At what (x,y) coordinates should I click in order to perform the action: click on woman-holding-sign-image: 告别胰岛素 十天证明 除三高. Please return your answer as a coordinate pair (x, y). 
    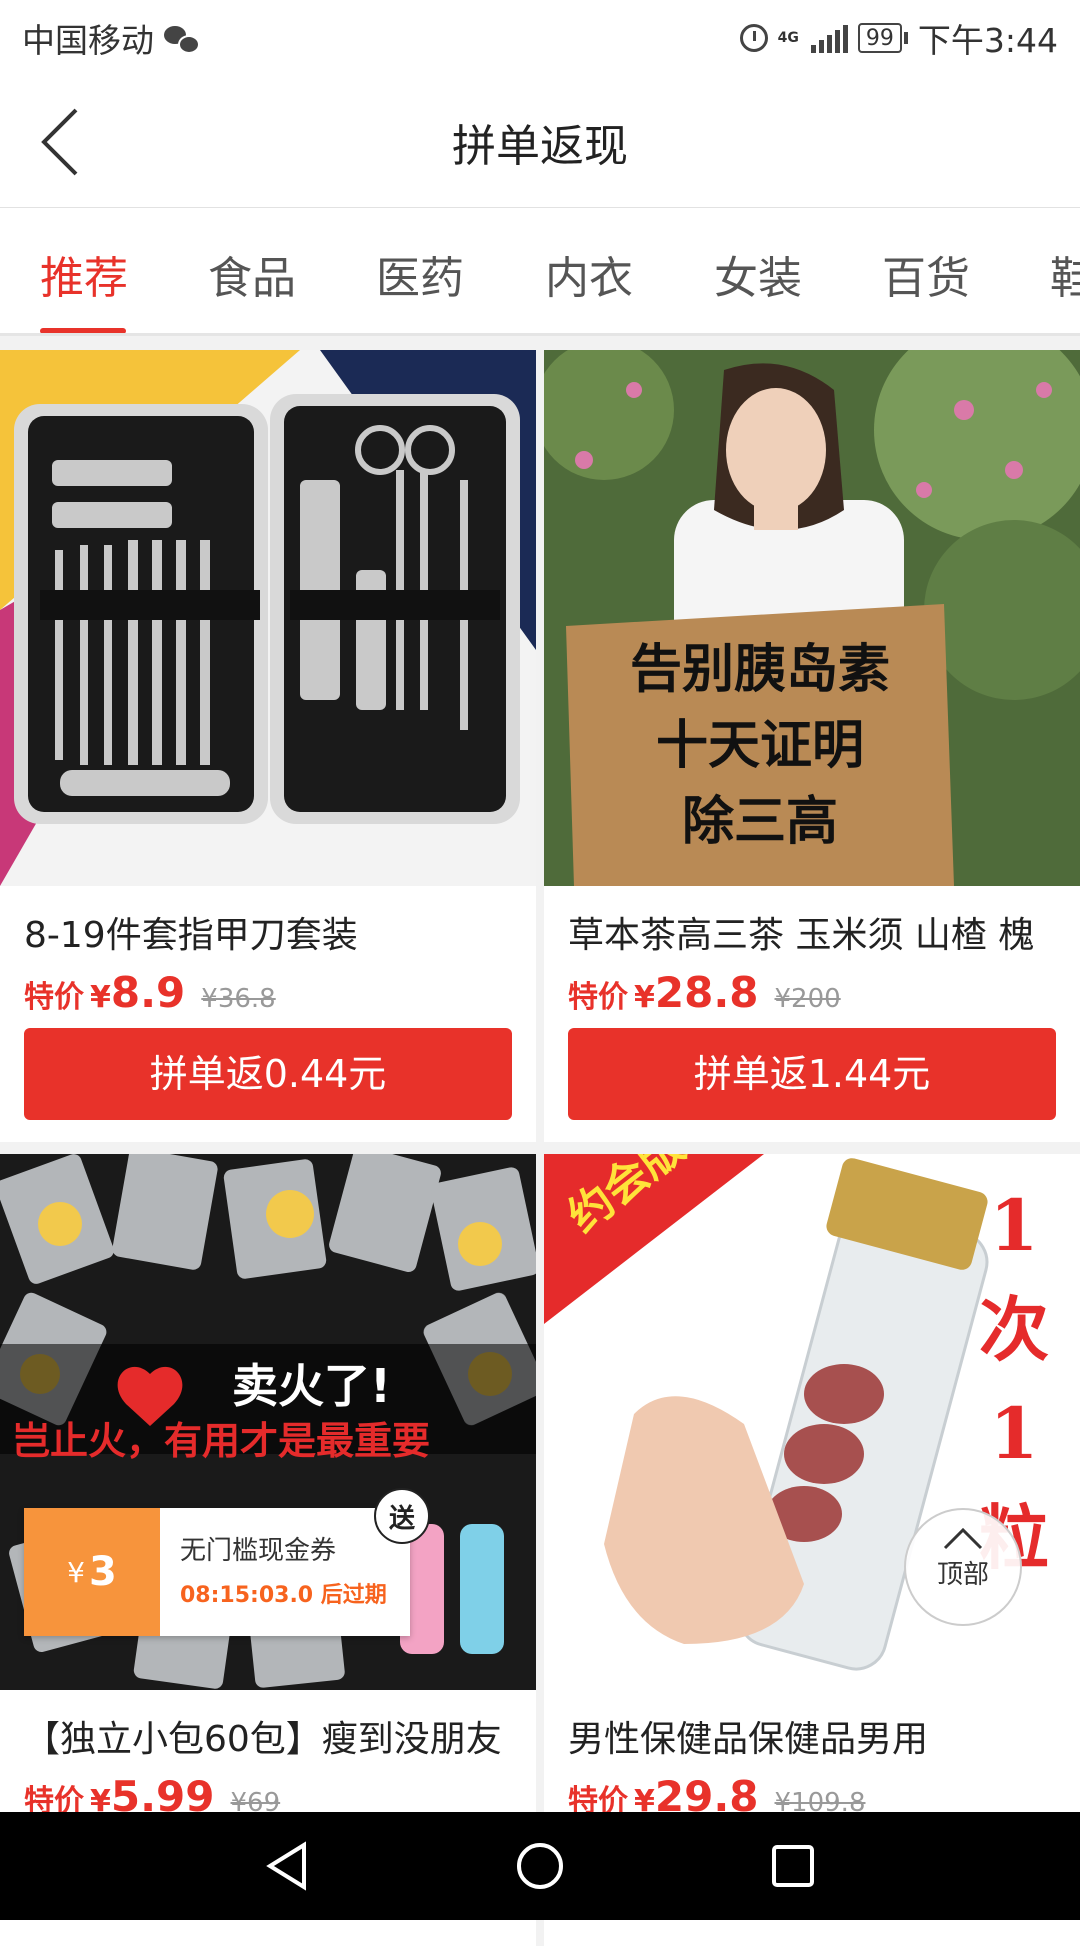
    Looking at the image, I should click on (812, 618).